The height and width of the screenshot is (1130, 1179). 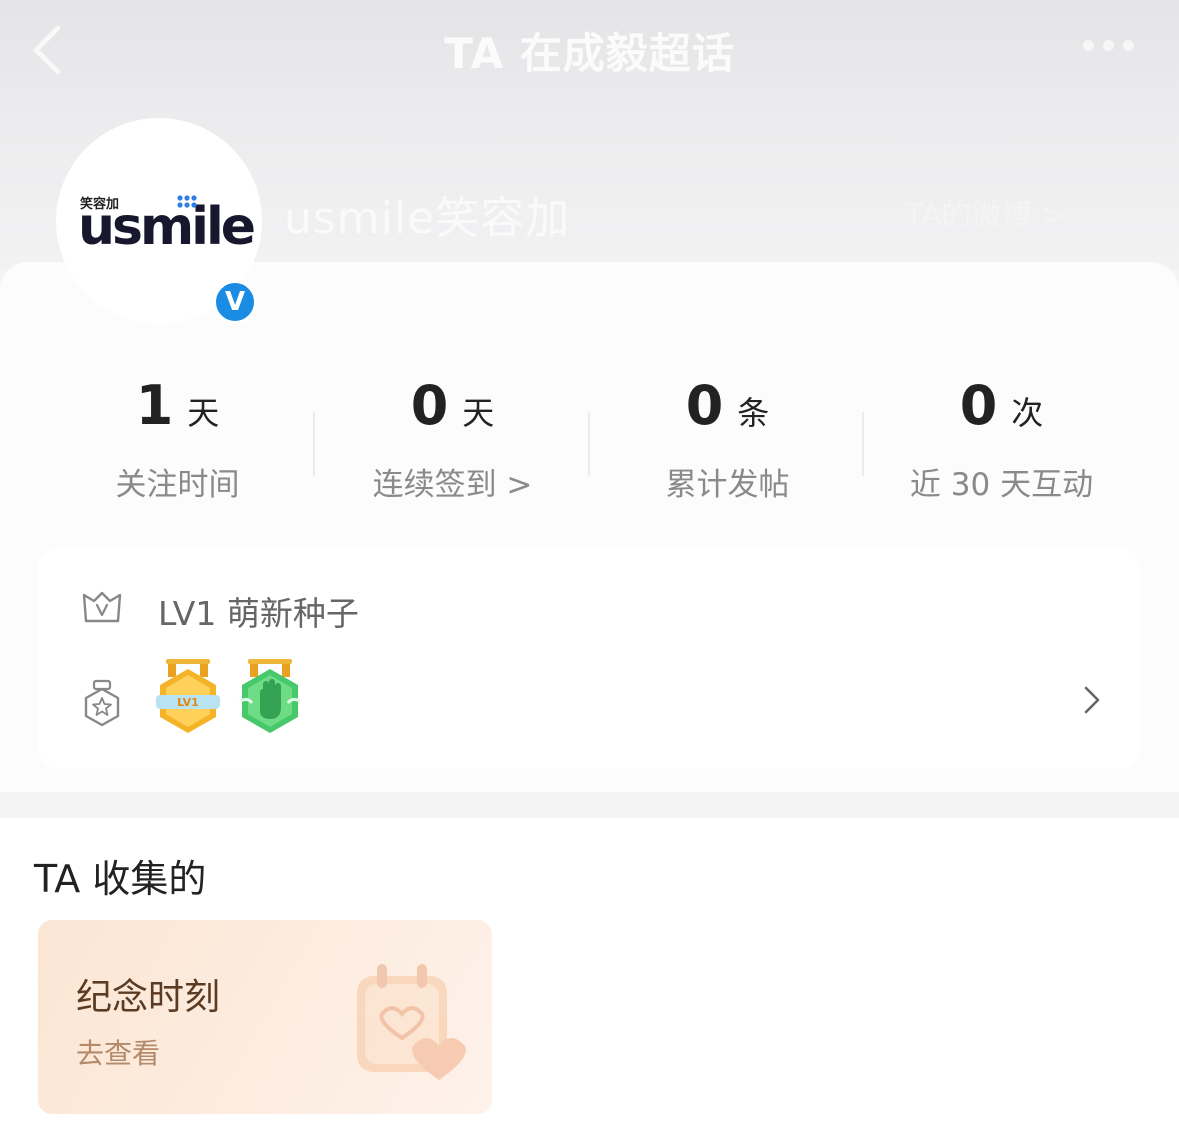 I want to click on card-title: 纪念时刻, so click(x=148, y=997).